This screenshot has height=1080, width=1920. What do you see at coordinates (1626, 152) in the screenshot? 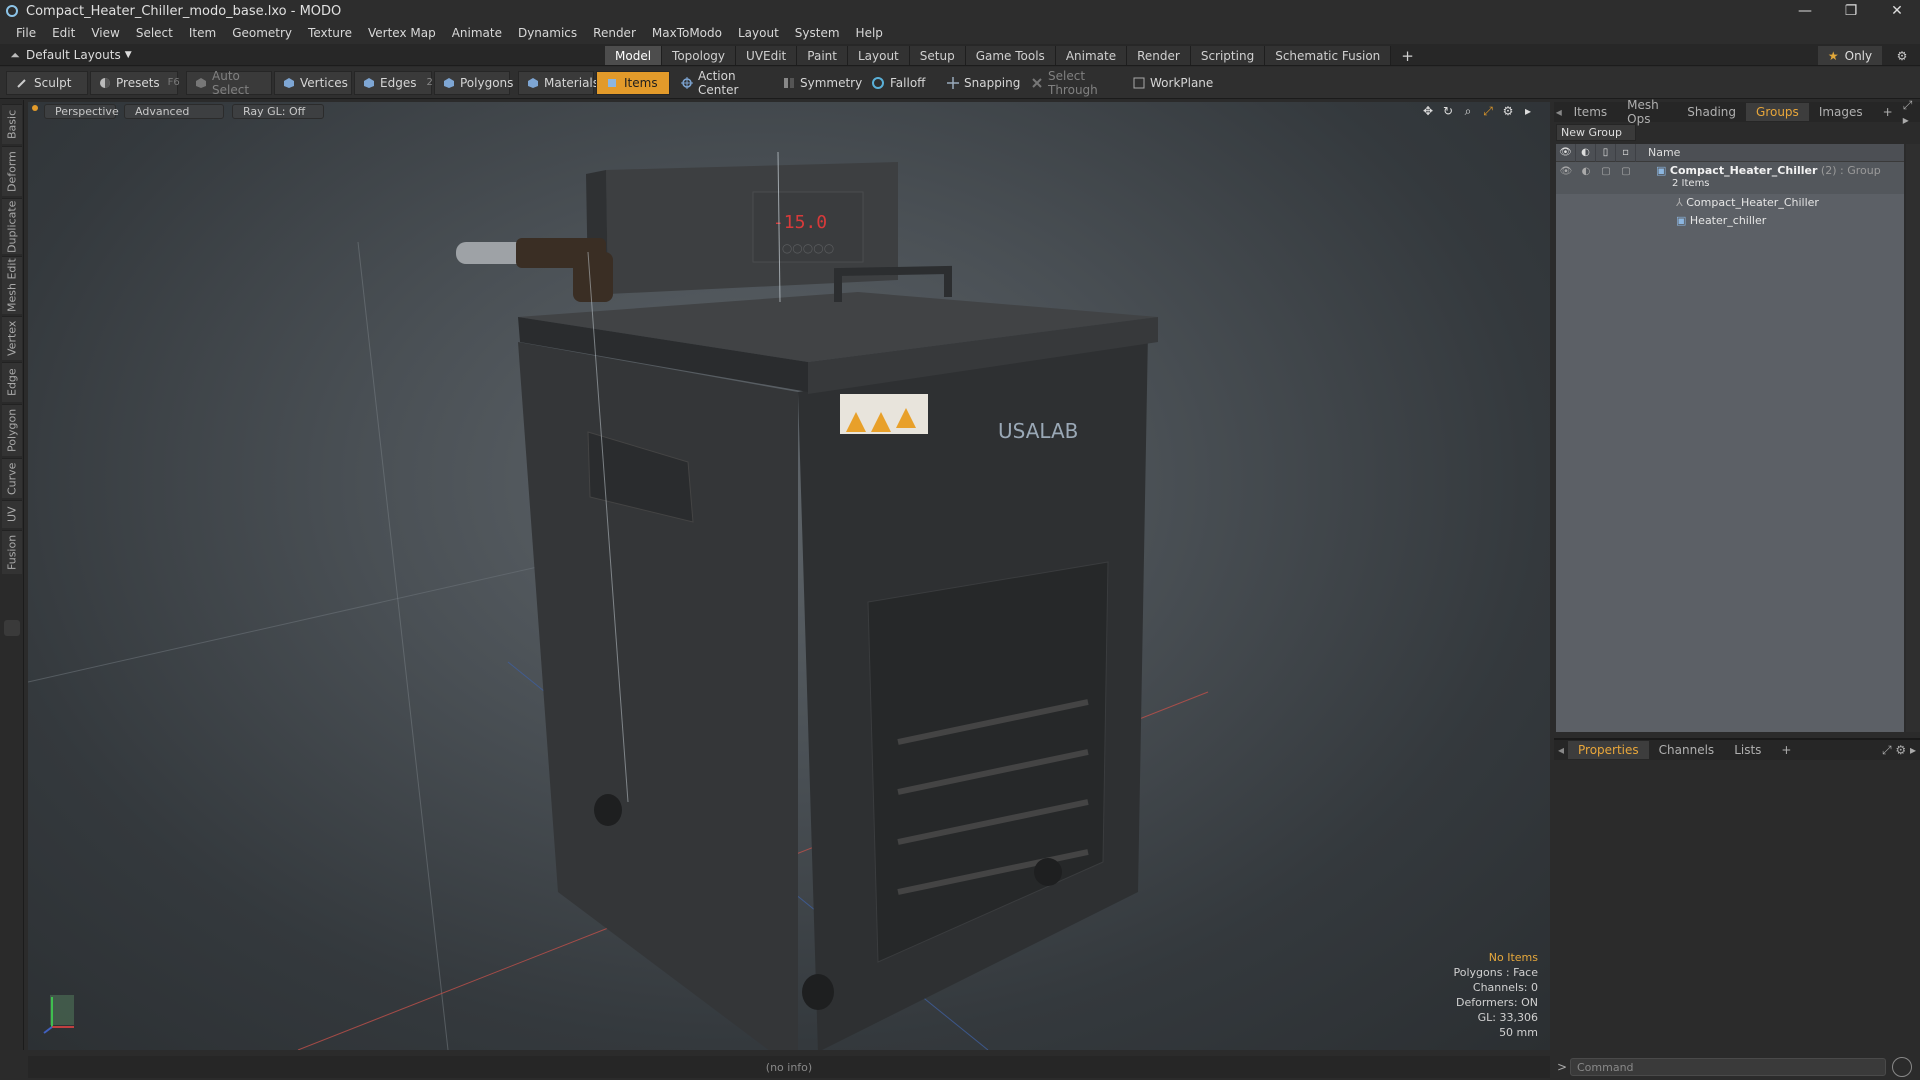
I see `select-column-icon: ▫` at bounding box center [1626, 152].